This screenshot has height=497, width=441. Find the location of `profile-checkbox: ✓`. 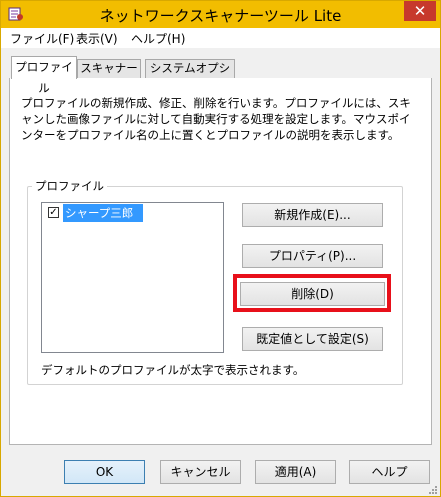

profile-checkbox: ✓ is located at coordinates (53, 212).